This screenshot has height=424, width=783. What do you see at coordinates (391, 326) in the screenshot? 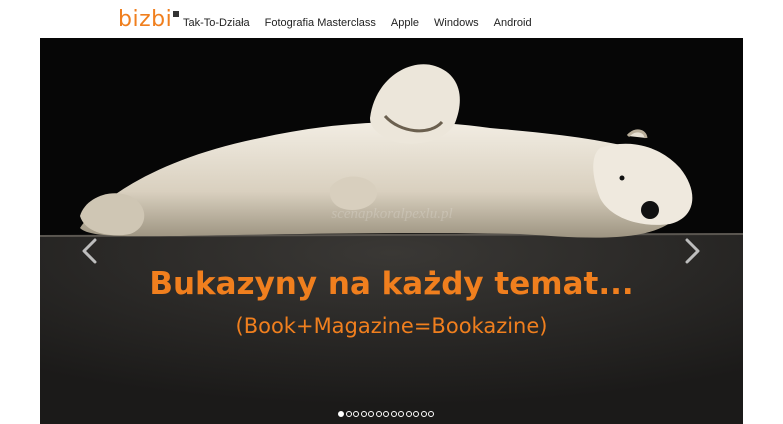
I see `hero-subheadline: (Book+Magazine=Bookazine)` at bounding box center [391, 326].